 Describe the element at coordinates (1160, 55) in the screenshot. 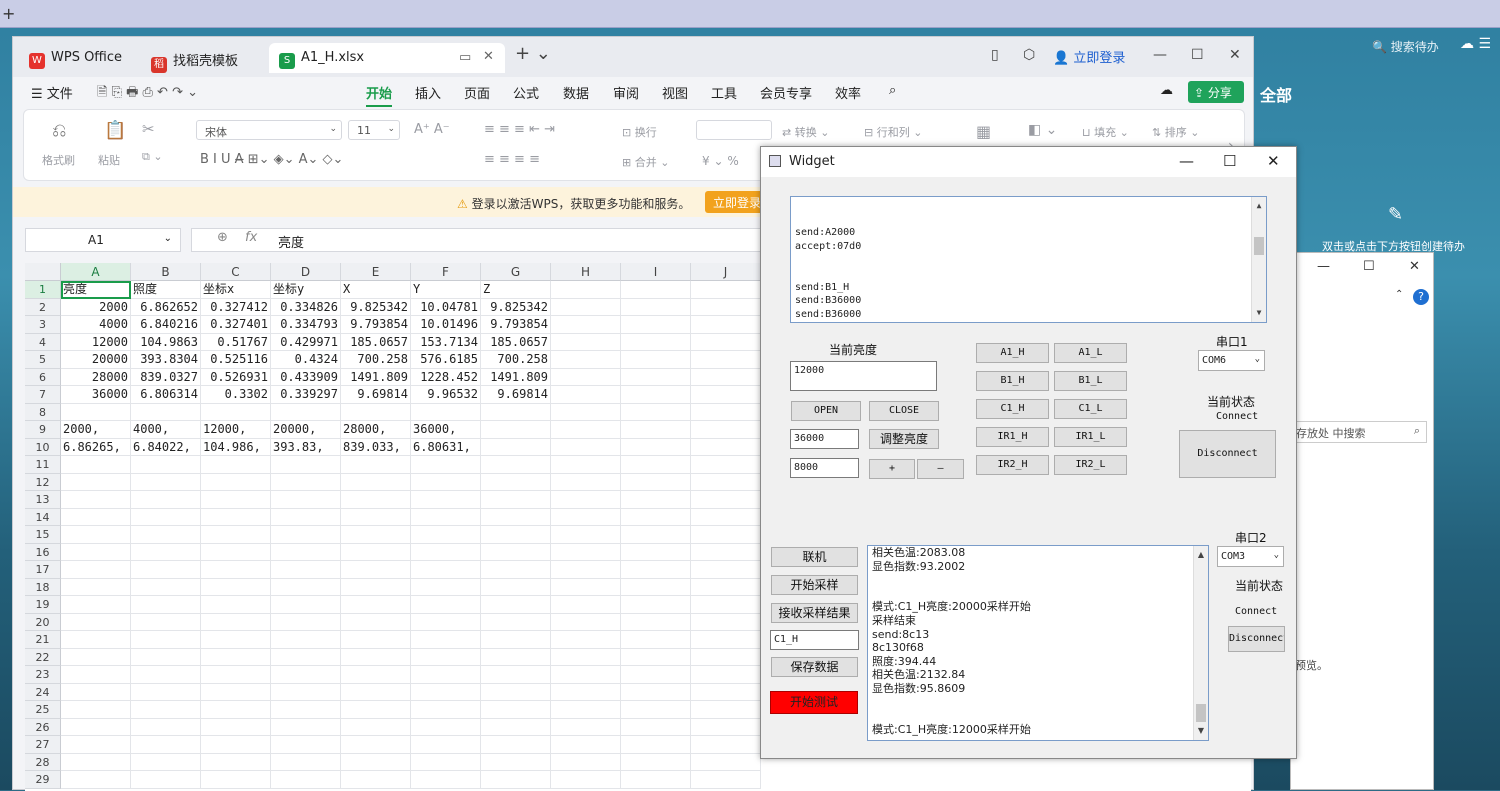

I see `minimize-icon: —` at that location.